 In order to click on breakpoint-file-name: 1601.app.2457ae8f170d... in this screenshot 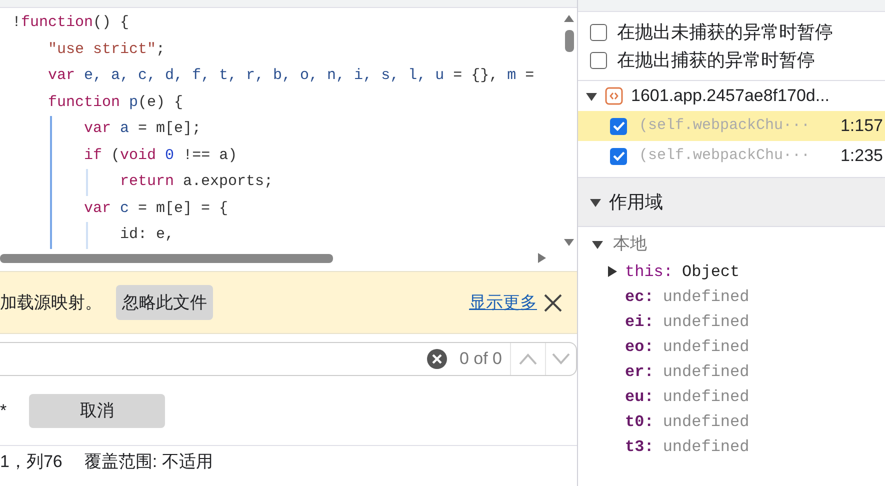, I will do `click(730, 96)`.